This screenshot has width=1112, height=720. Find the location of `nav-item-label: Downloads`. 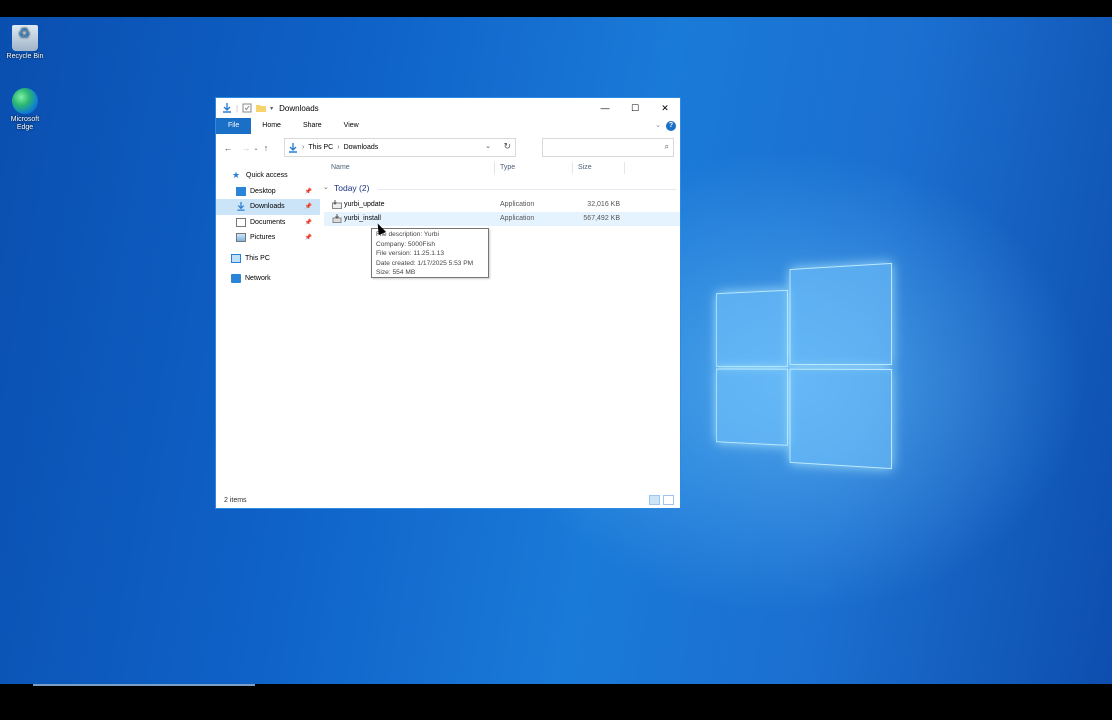

nav-item-label: Downloads is located at coordinates (267, 206).